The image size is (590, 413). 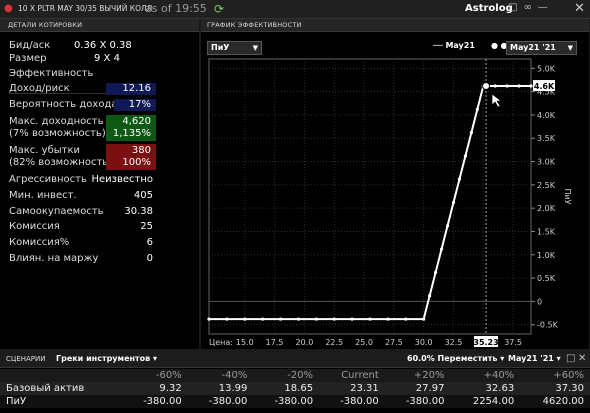 What do you see at coordinates (546, 7) in the screenshot?
I see `minimize-icon: —` at bounding box center [546, 7].